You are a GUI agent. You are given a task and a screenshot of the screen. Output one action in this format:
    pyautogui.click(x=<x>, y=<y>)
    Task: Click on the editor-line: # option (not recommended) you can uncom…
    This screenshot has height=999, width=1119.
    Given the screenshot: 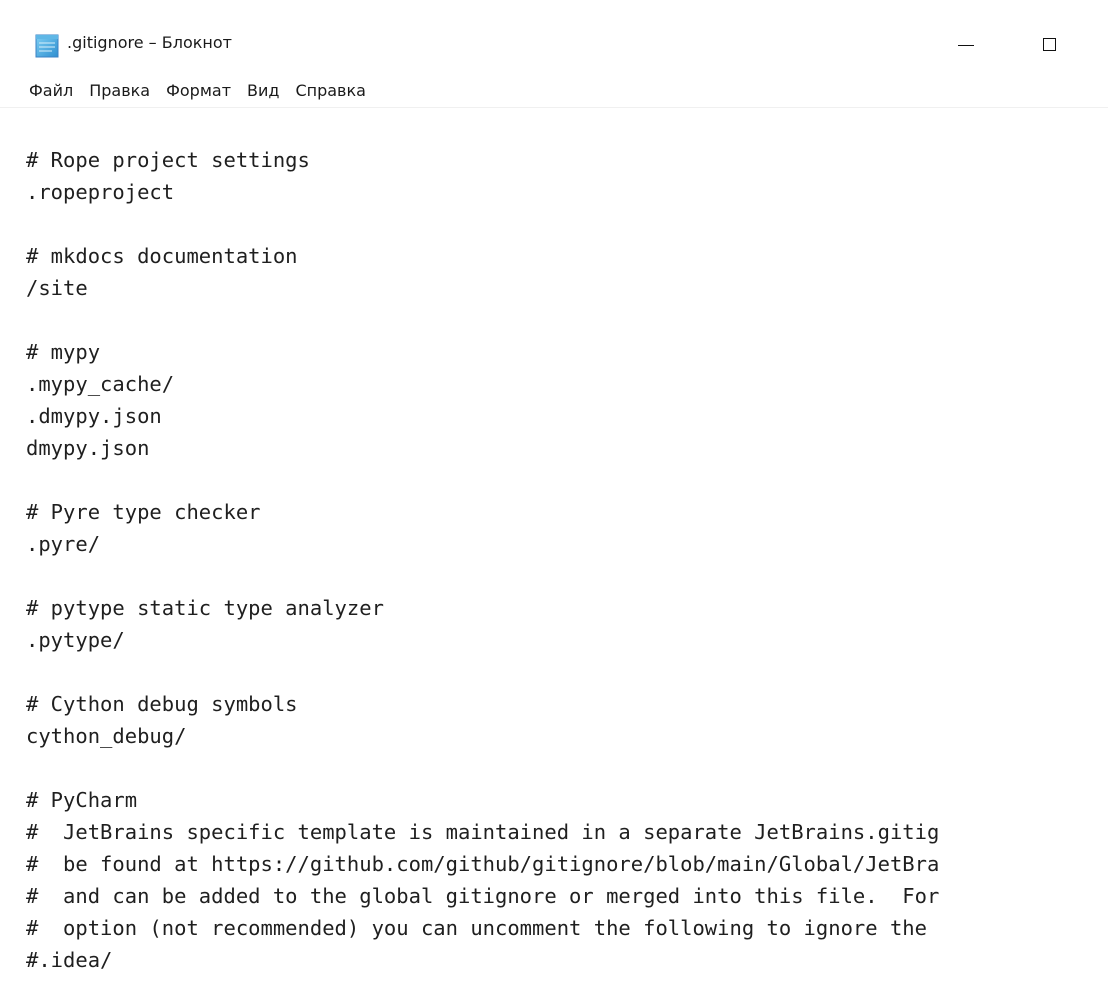 What is the action you would take?
    pyautogui.click(x=476, y=928)
    